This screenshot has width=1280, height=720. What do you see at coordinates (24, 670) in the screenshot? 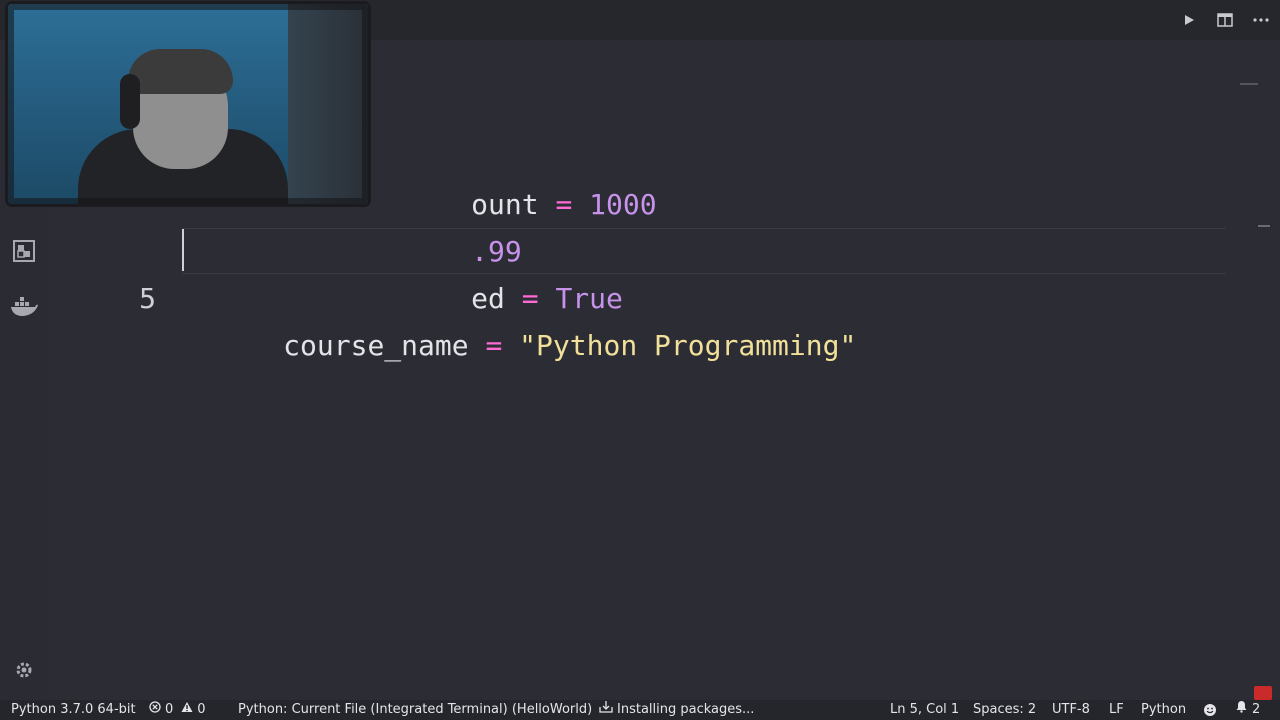
I see `gear-icon` at bounding box center [24, 670].